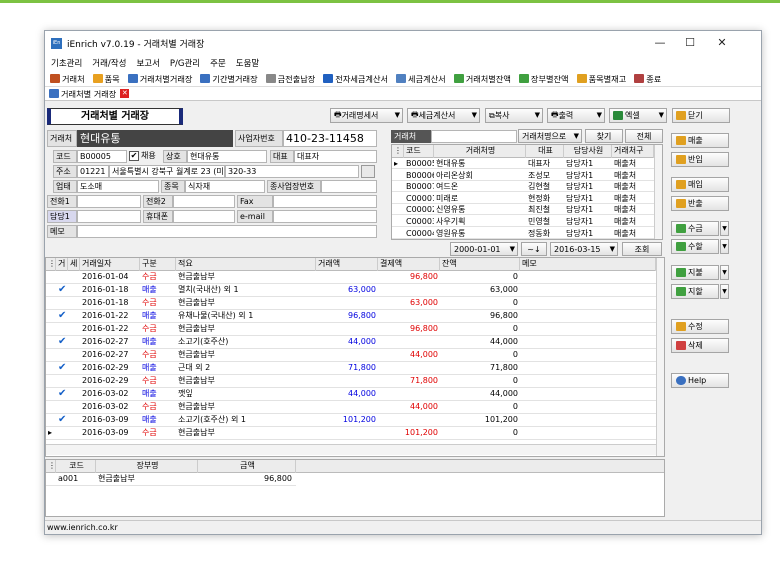 The image size is (780, 565). Describe the element at coordinates (421, 79) in the screenshot. I see `toolbar-invoice: 세금계산서` at that location.